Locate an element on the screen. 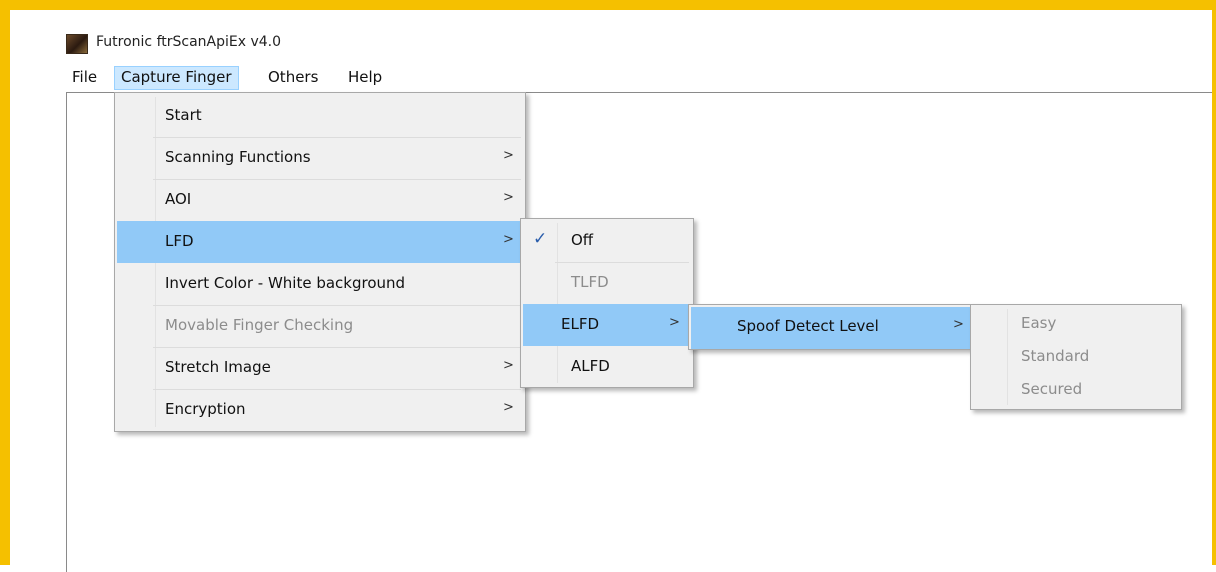  menu-item-alfd: ALFD is located at coordinates (607, 367).